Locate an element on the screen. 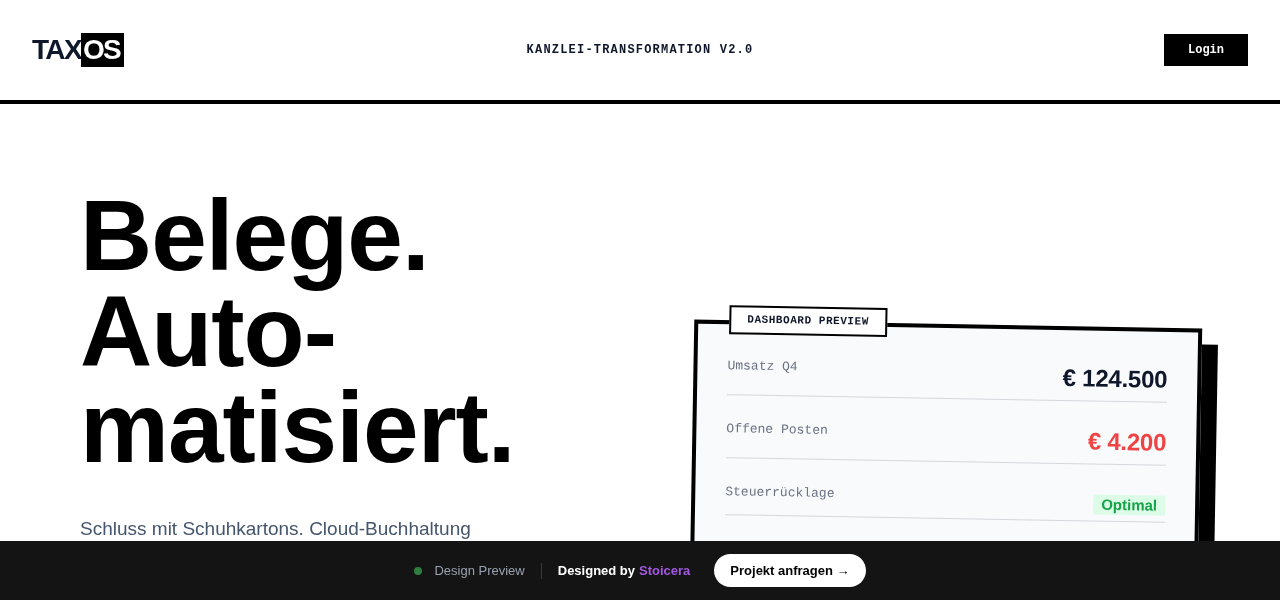 The image size is (1280, 600). card-label: DASHBOARD PREVIEW is located at coordinates (808, 321).